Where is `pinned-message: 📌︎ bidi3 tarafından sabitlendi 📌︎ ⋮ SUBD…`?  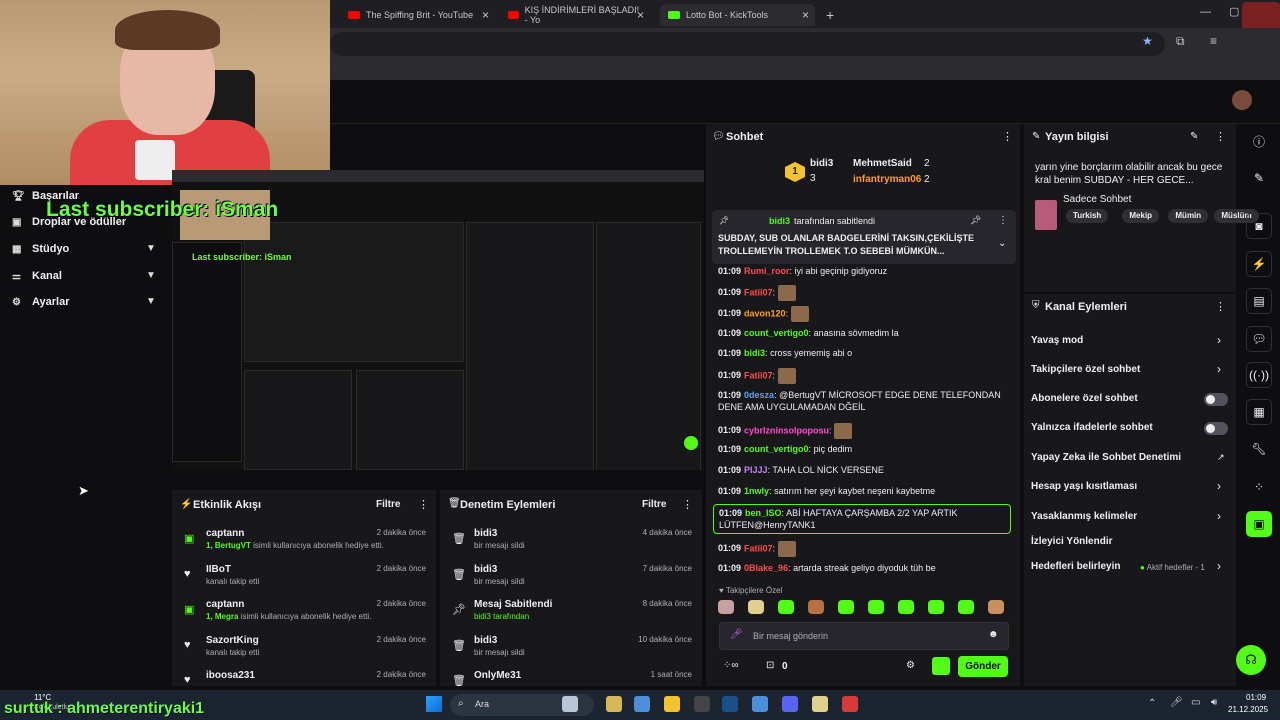
pinned-message: 📌︎ bidi3 tarafından sabitlendi 📌︎ ⋮ SUBD… is located at coordinates (864, 237).